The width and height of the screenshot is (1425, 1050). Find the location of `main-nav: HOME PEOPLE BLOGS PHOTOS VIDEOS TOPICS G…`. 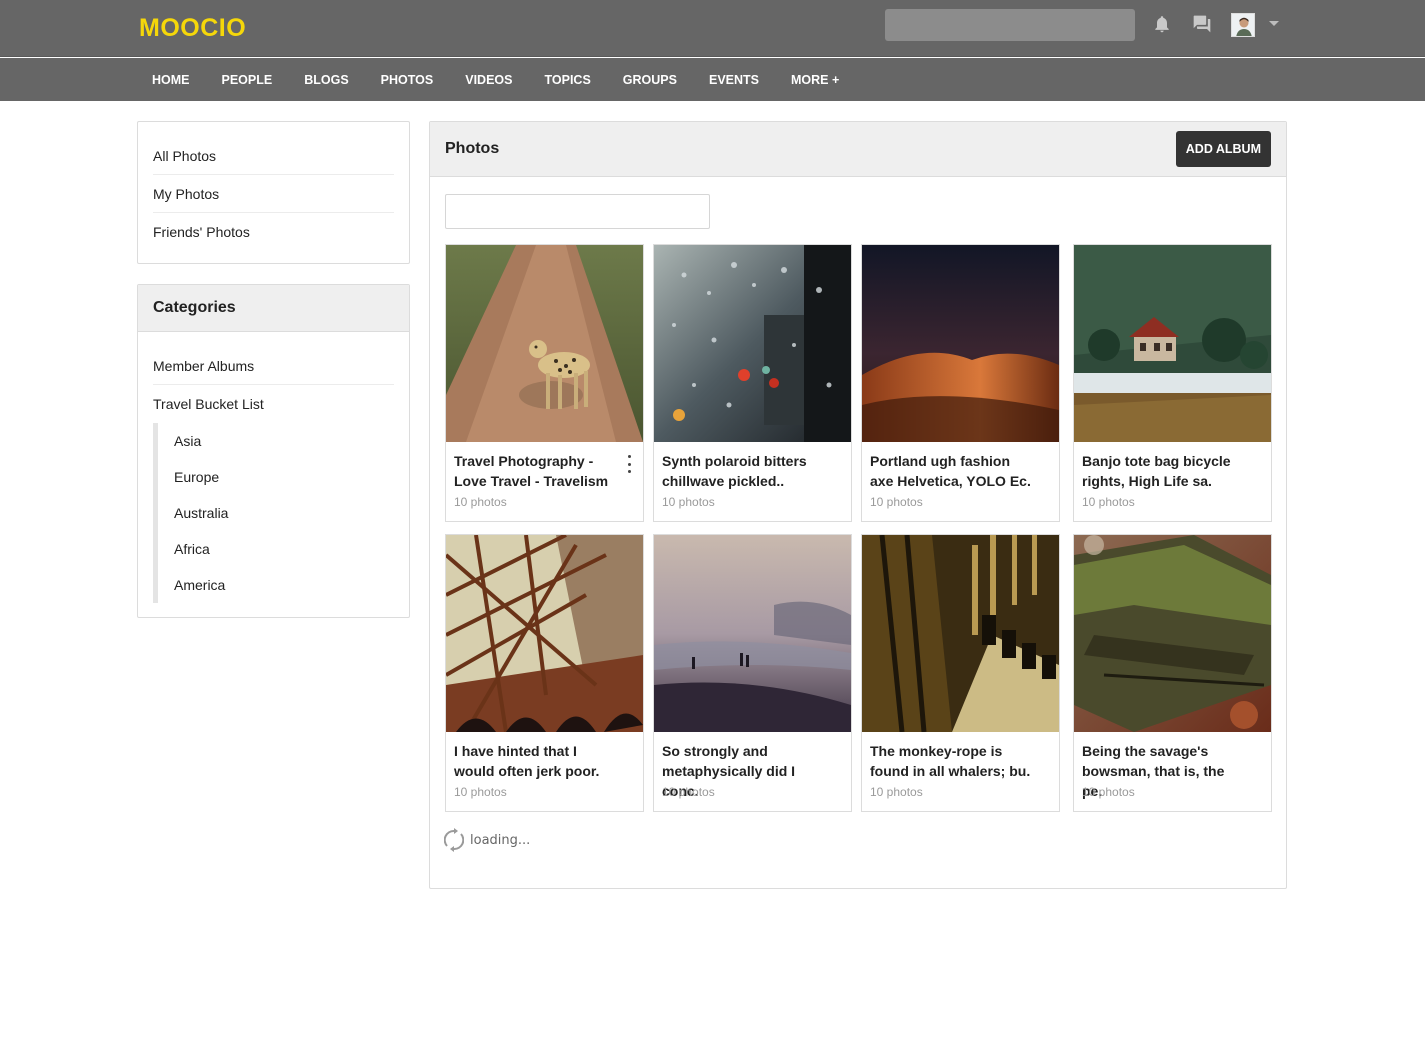

main-nav: HOME PEOPLE BLOGS PHOTOS VIDEOS TOPICS G… is located at coordinates (712, 79).